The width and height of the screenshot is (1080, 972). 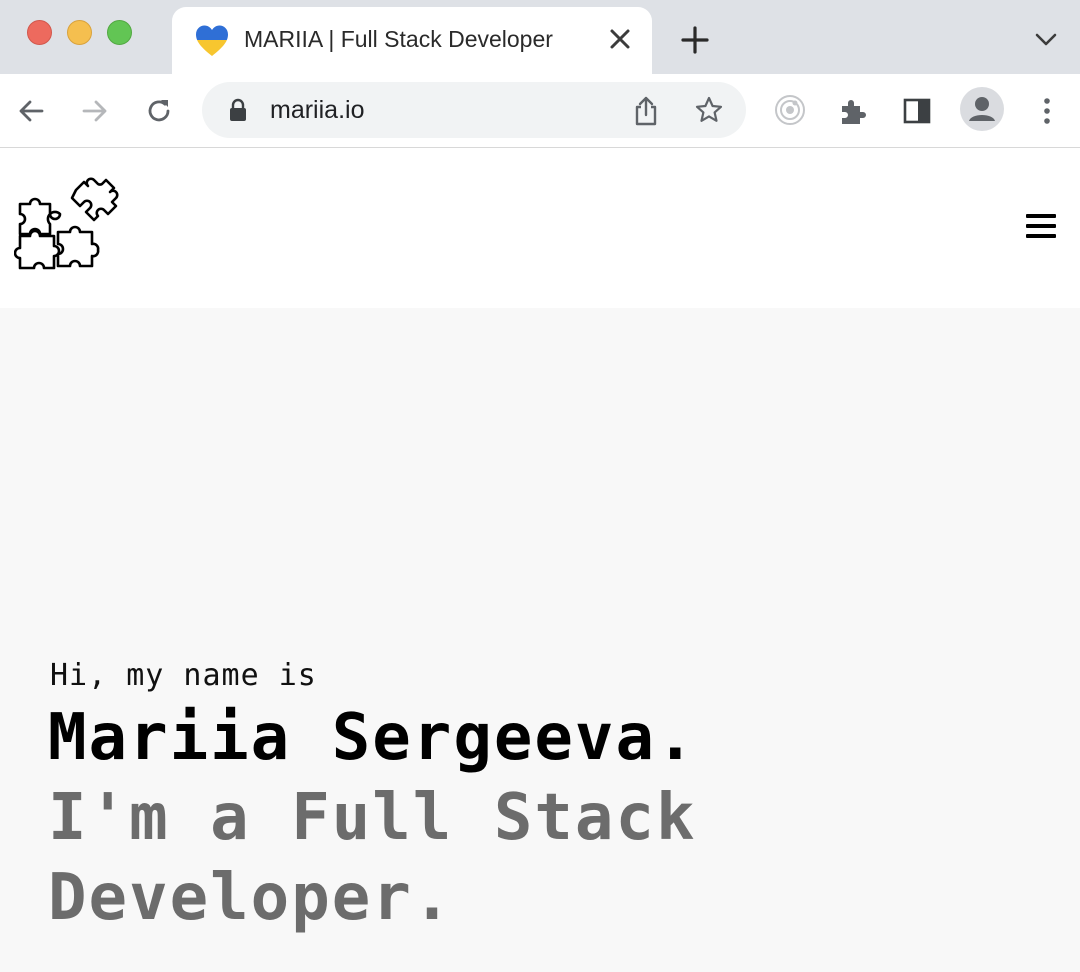 I want to click on browser-tab-active: MARIIA | Full Stack Developer, so click(x=412, y=40).